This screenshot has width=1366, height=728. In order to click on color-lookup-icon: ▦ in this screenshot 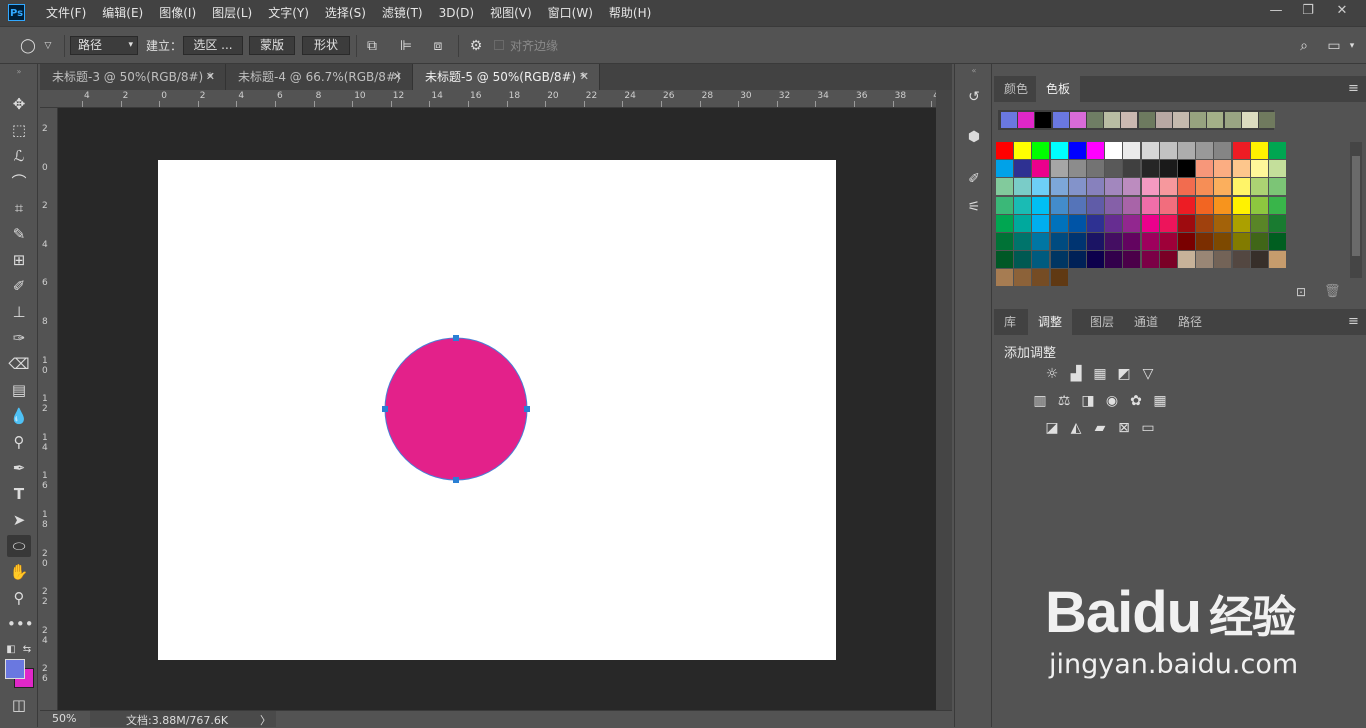, I will do `click(1160, 401)`.